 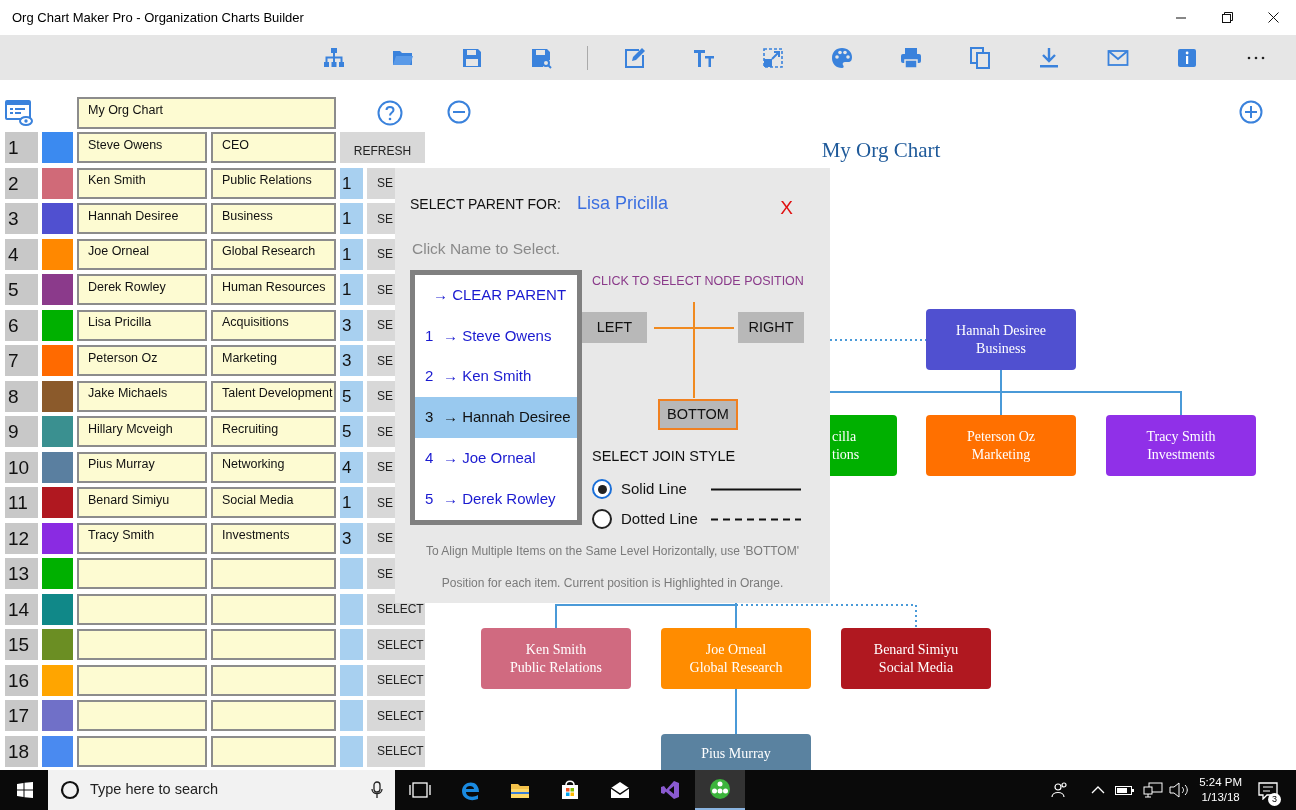 I want to click on row-number: 9, so click(x=21, y=431).